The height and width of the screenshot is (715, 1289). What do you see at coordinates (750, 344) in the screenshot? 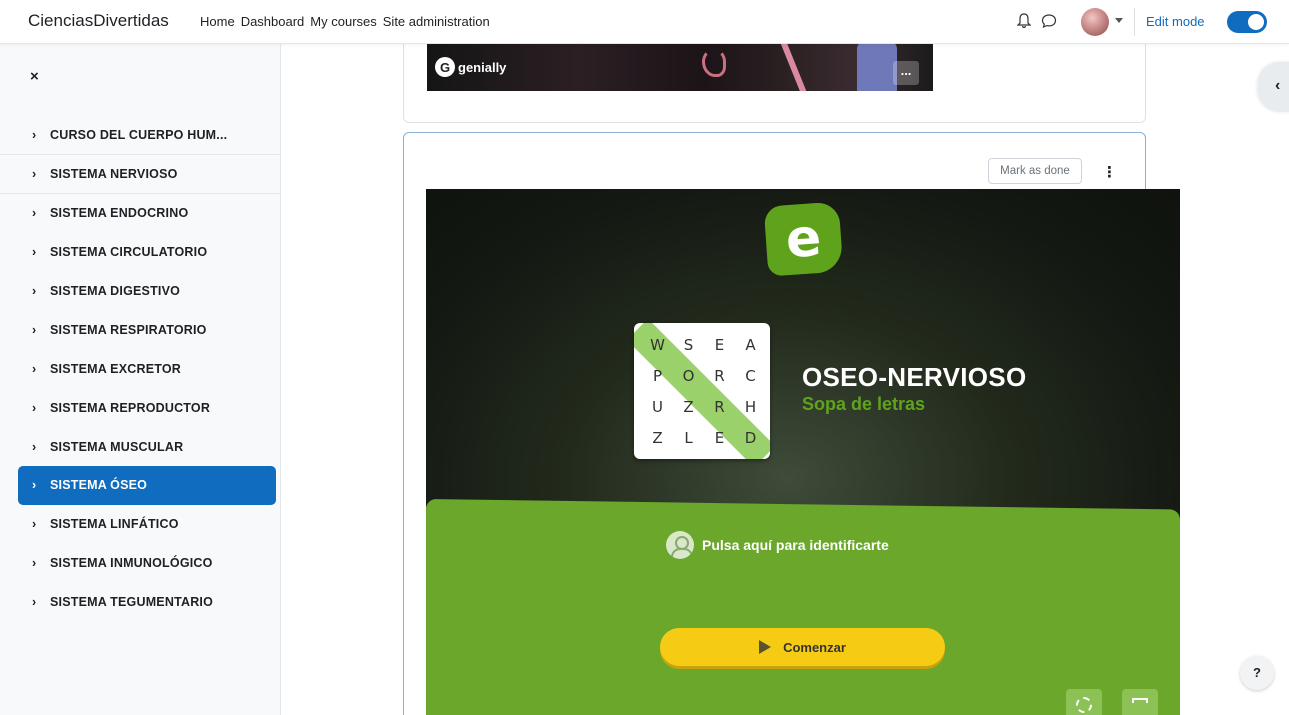
I see `grid-letter: A` at bounding box center [750, 344].